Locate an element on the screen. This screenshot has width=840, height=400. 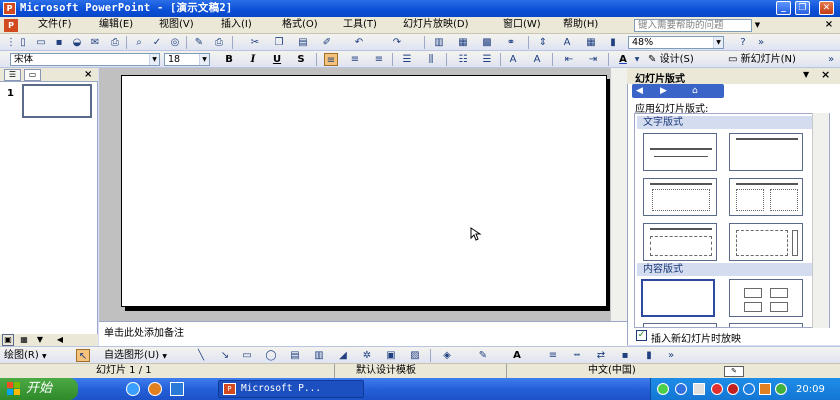
line-style-icon: ≡ is located at coordinates (553, 355).